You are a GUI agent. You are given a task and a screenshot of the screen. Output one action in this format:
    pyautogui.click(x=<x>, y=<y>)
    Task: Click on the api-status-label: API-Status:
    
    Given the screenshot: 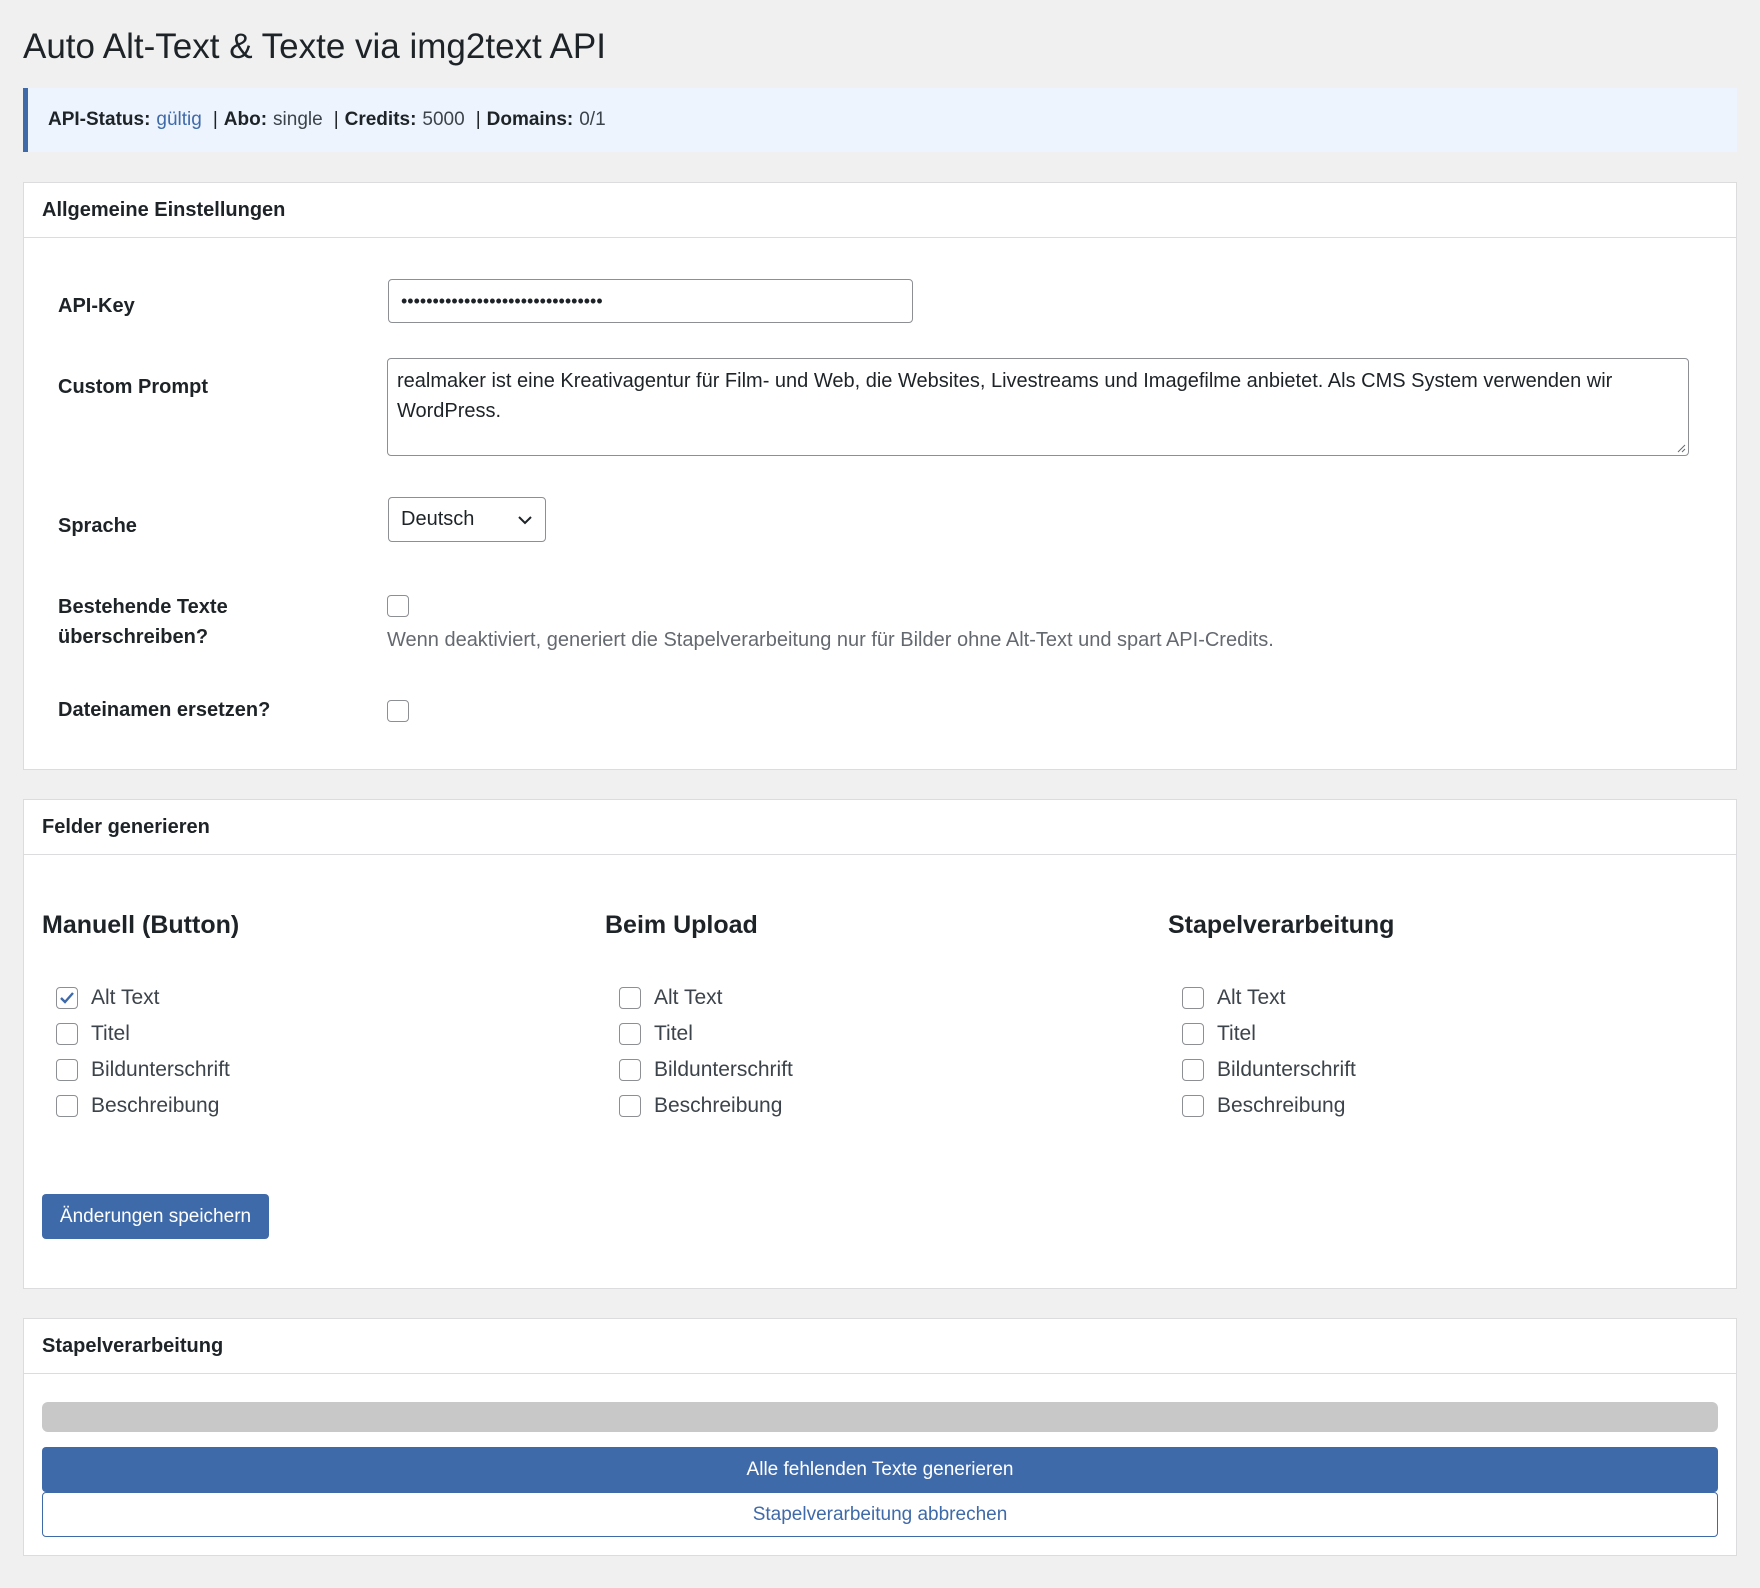 What is the action you would take?
    pyautogui.click(x=99, y=119)
    